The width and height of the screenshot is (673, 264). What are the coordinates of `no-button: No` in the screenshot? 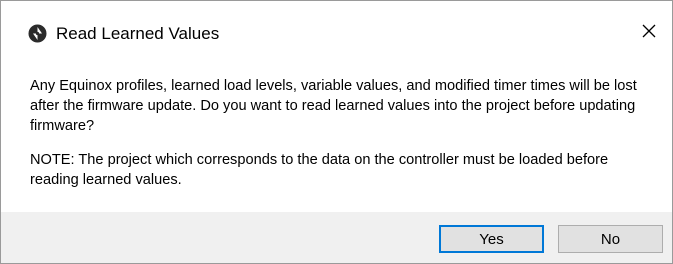 It's located at (610, 239).